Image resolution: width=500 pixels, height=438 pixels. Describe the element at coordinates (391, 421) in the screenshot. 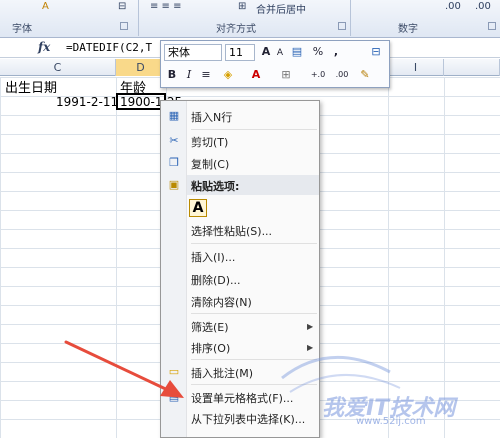

I see `watermark-url: www.52ij.com` at that location.